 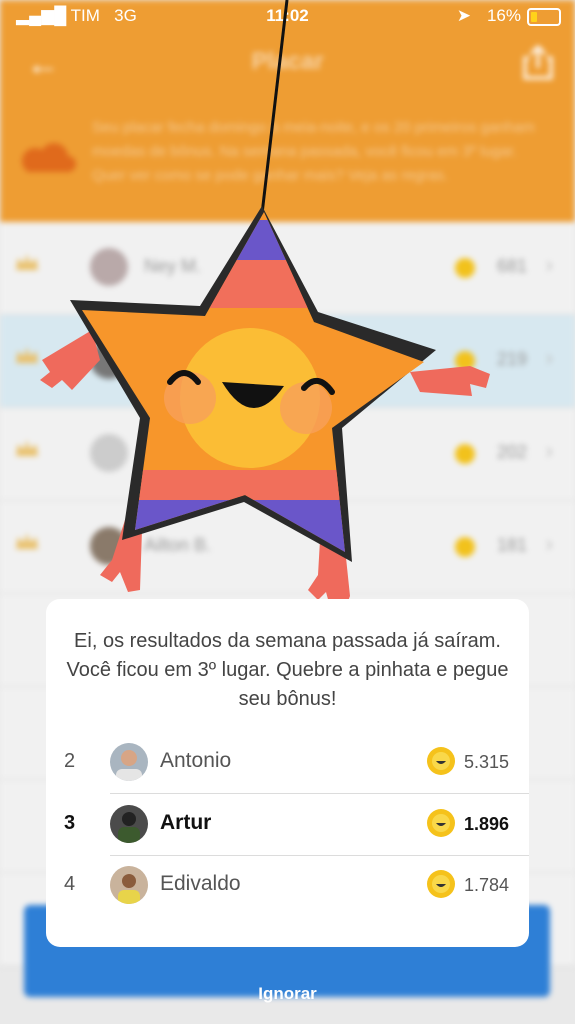 What do you see at coordinates (70, 360) in the screenshot?
I see `pinata-left-arm` at bounding box center [70, 360].